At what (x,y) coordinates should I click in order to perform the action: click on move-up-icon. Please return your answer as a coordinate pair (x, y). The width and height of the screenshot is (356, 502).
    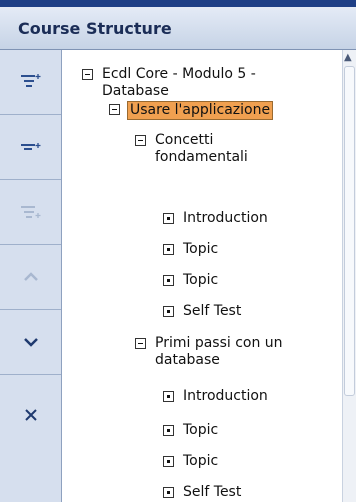
    Looking at the image, I should click on (30, 276).